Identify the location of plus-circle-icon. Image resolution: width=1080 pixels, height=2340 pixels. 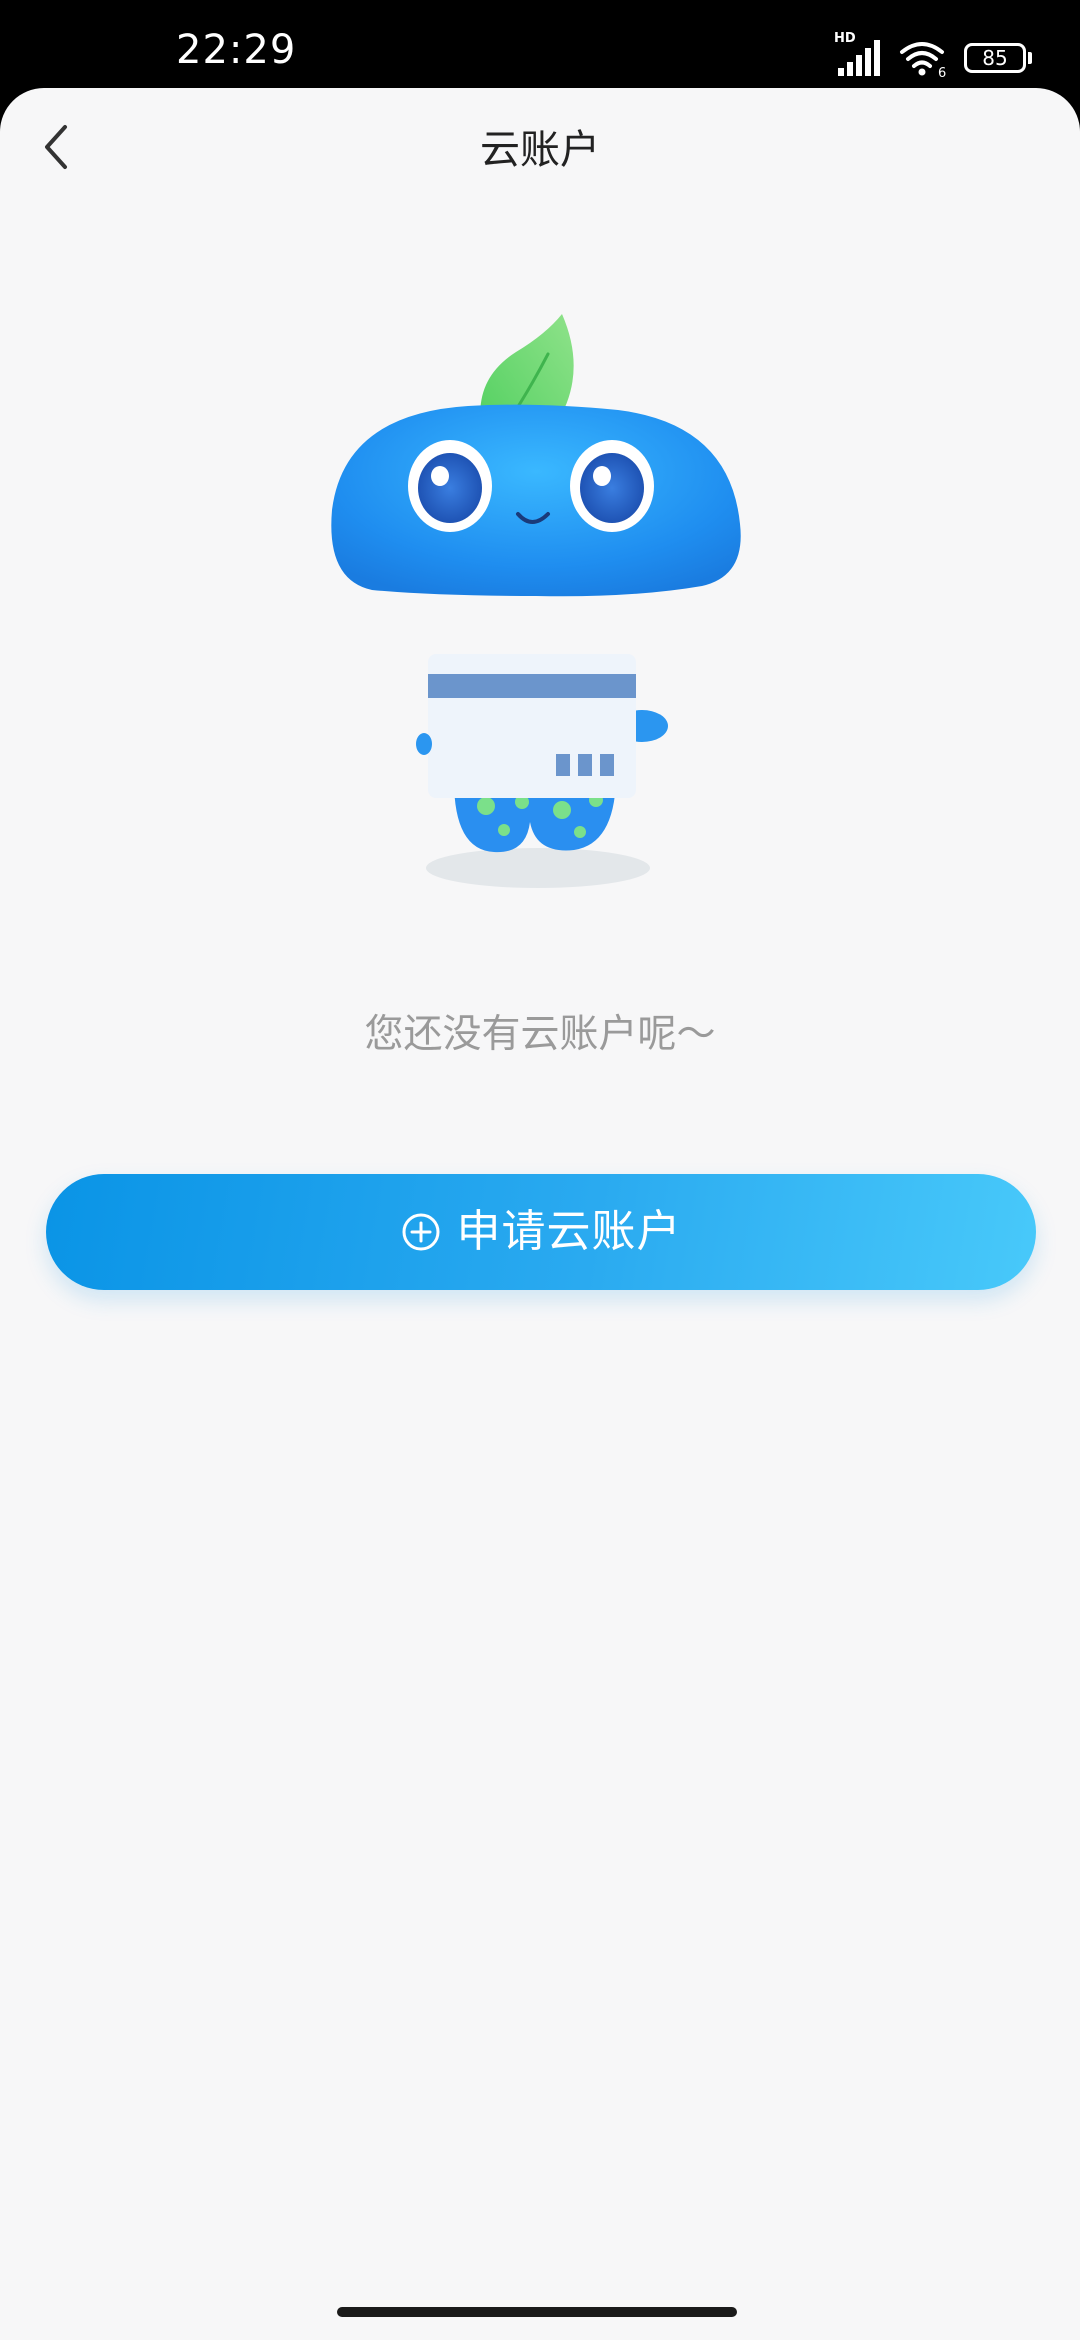
(421, 1232).